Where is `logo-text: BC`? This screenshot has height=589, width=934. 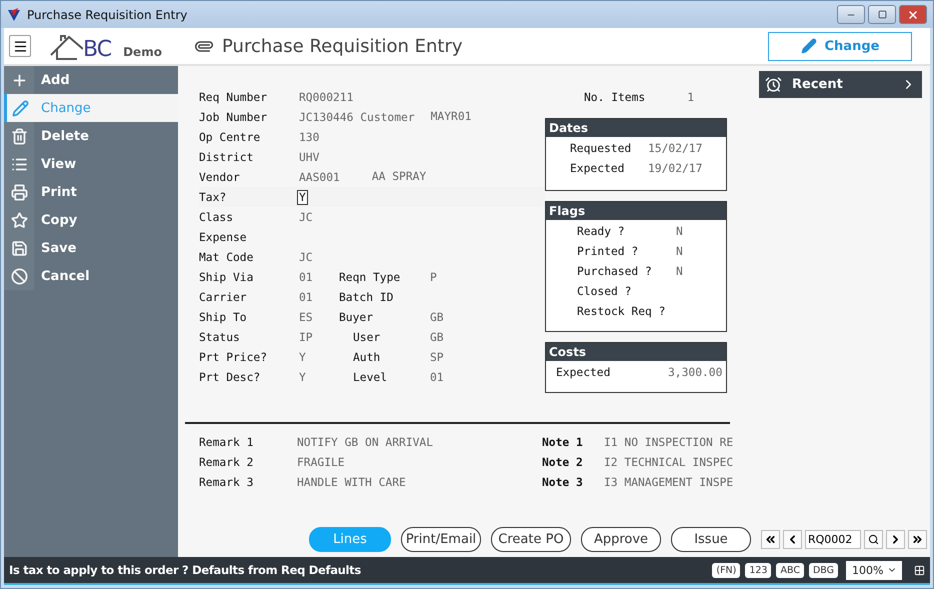
logo-text: BC is located at coordinates (97, 50).